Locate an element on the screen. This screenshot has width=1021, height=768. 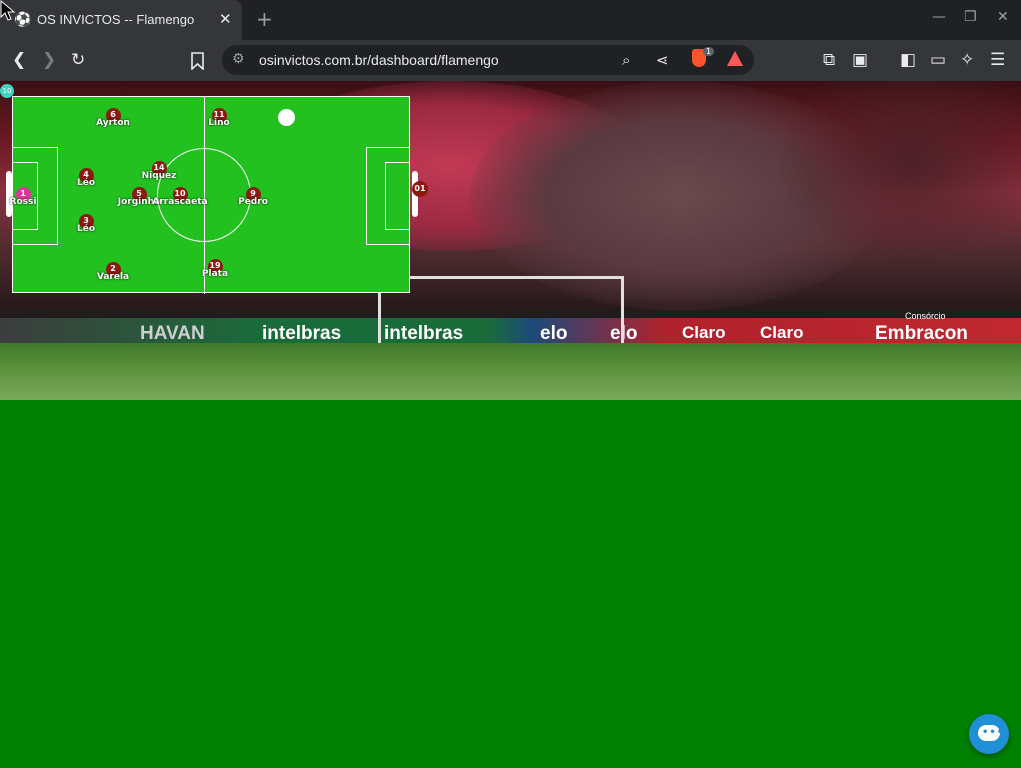
brave-rewards-icon is located at coordinates (735, 58).